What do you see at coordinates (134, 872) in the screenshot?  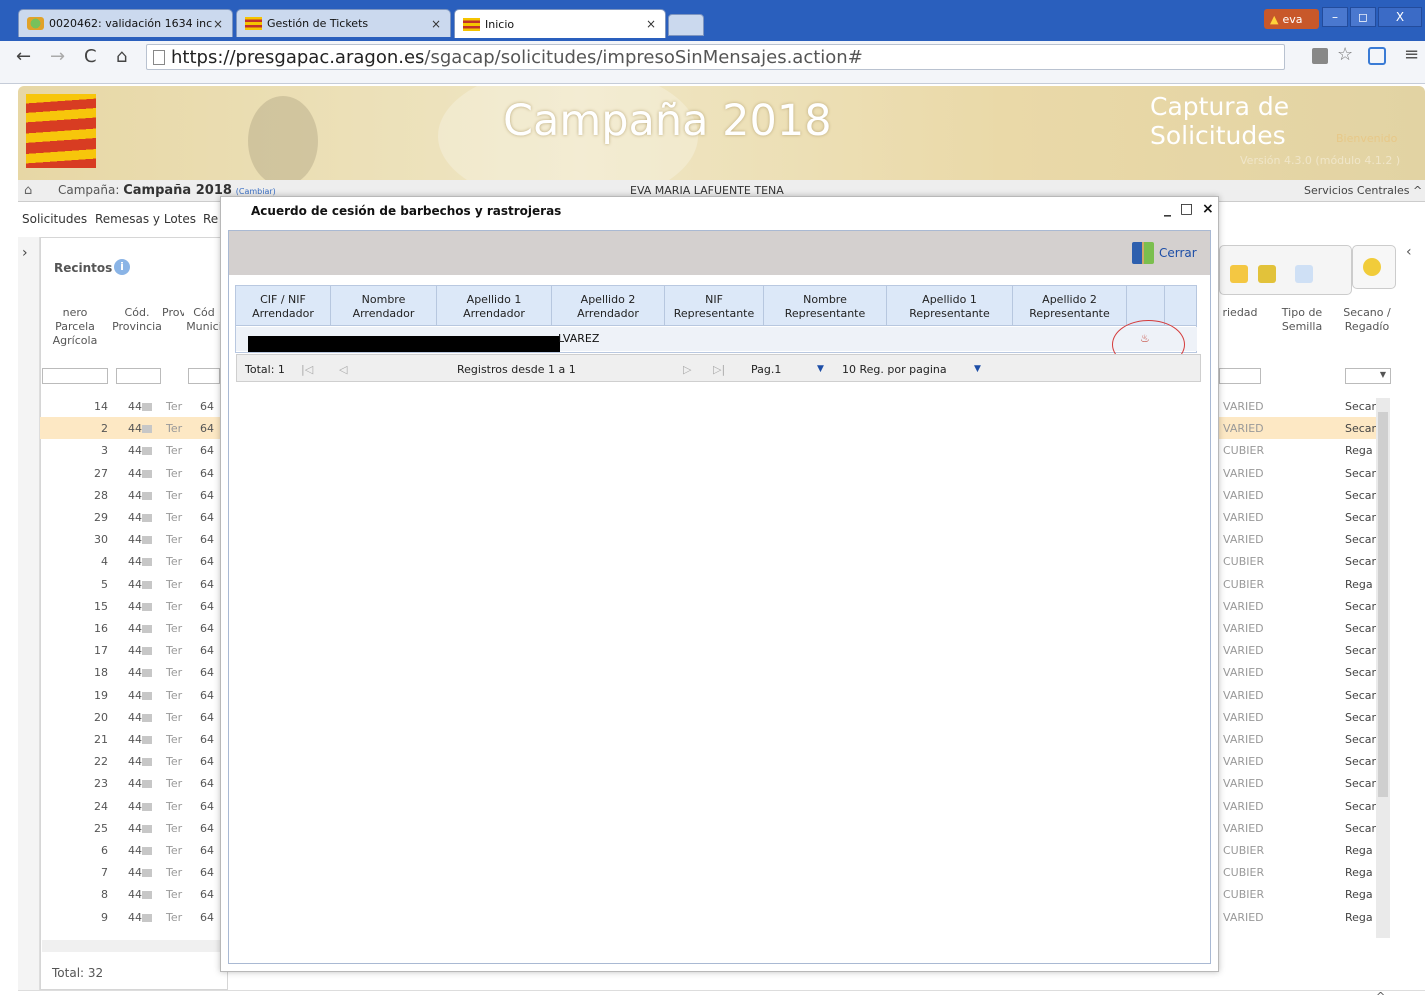 I see `table-row: 7 44 Ter 64` at bounding box center [134, 872].